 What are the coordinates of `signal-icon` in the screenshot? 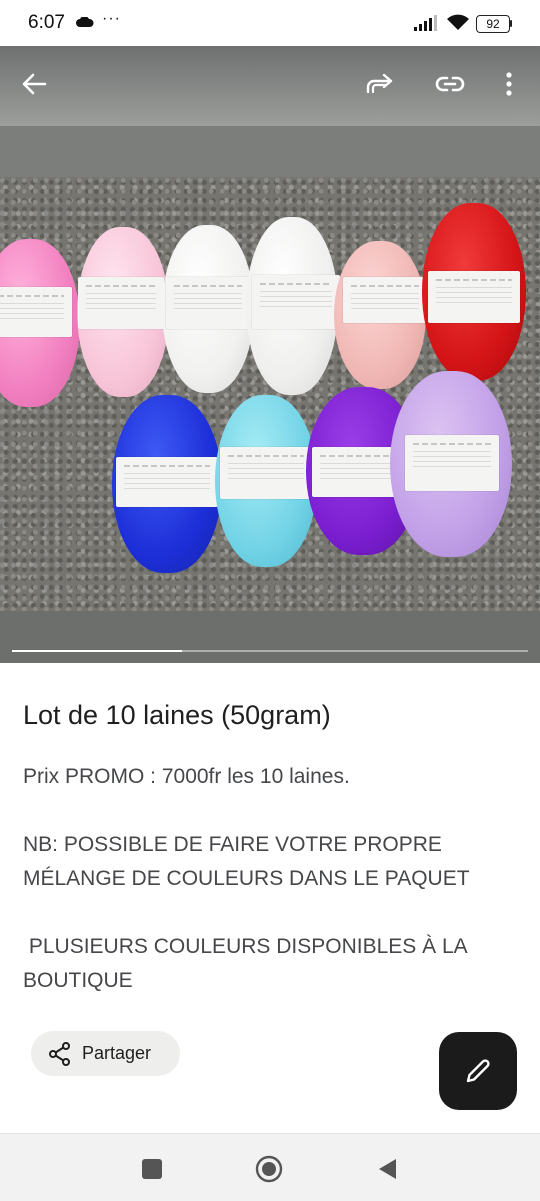 It's located at (425, 23).